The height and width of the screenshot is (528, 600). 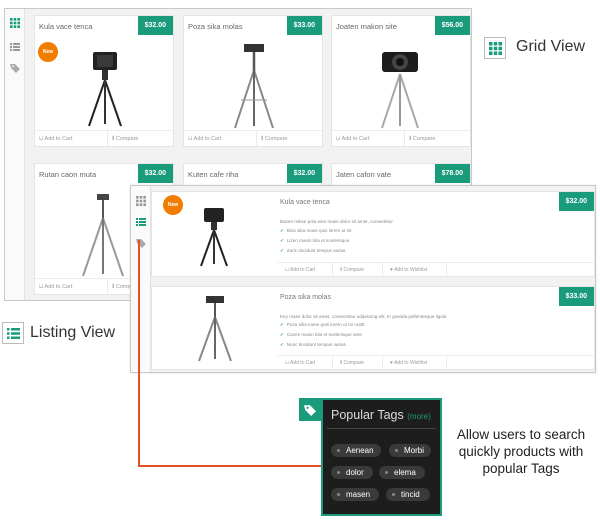 What do you see at coordinates (419, 416) in the screenshot?
I see `more-tags-link: (more)` at bounding box center [419, 416].